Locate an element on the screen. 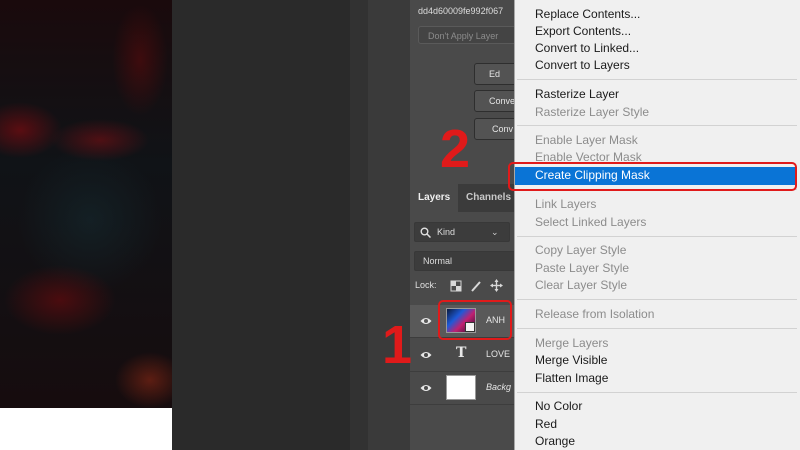 Image resolution: width=800 pixels, height=450 pixels. menu-item-paste-layer-style: Paste Layer Style is located at coordinates (582, 268).